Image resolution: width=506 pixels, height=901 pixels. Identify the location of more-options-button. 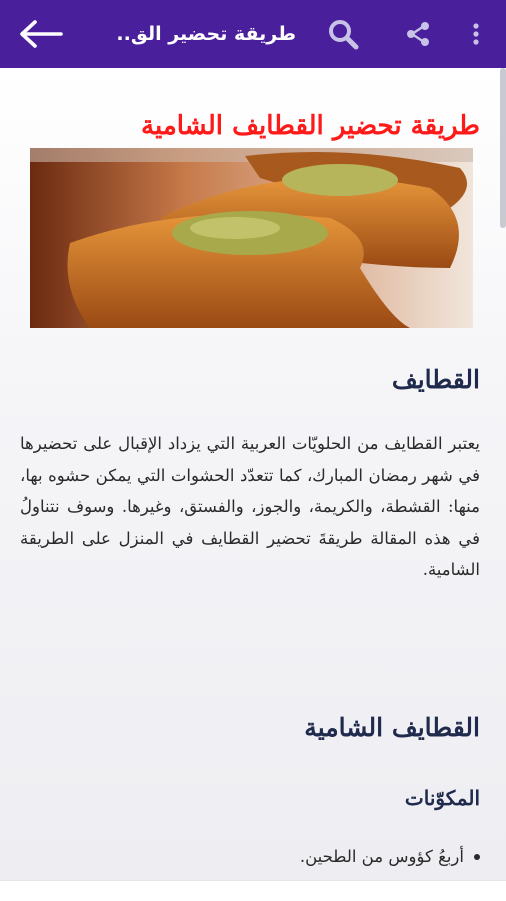
(476, 34).